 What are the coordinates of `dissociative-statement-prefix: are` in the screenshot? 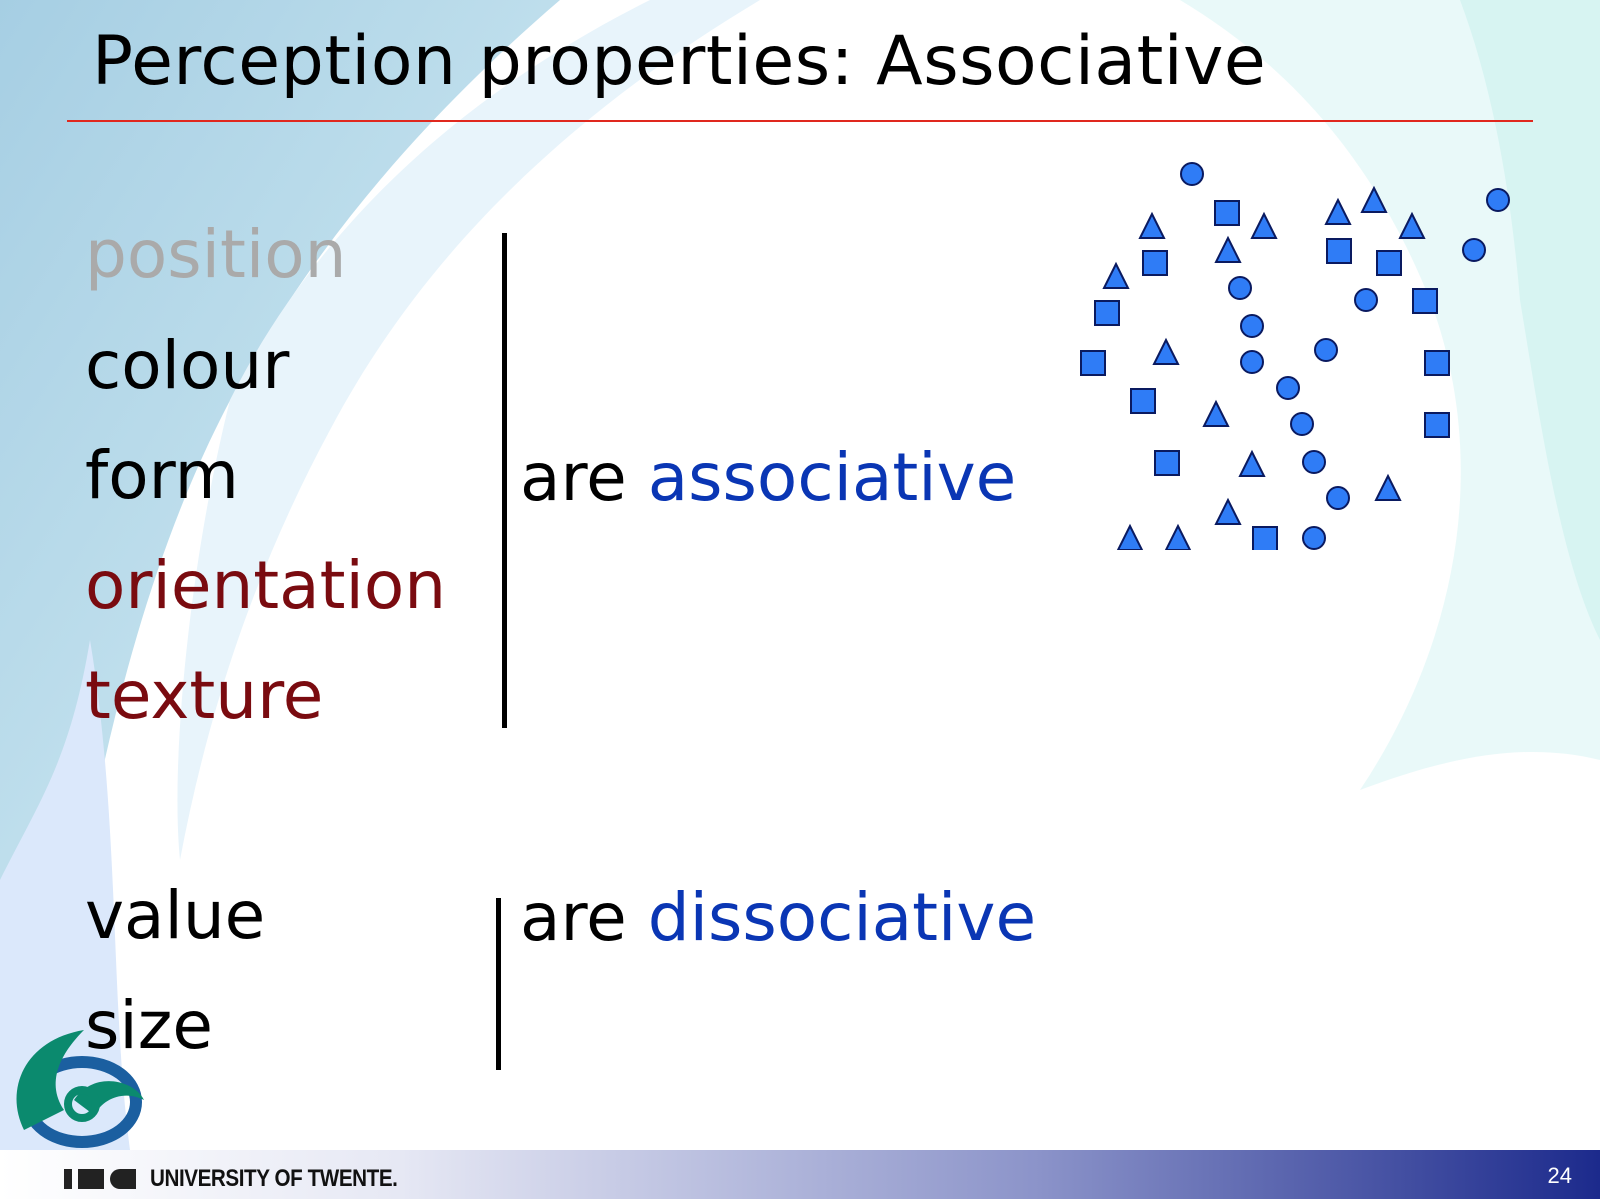 It's located at (584, 917).